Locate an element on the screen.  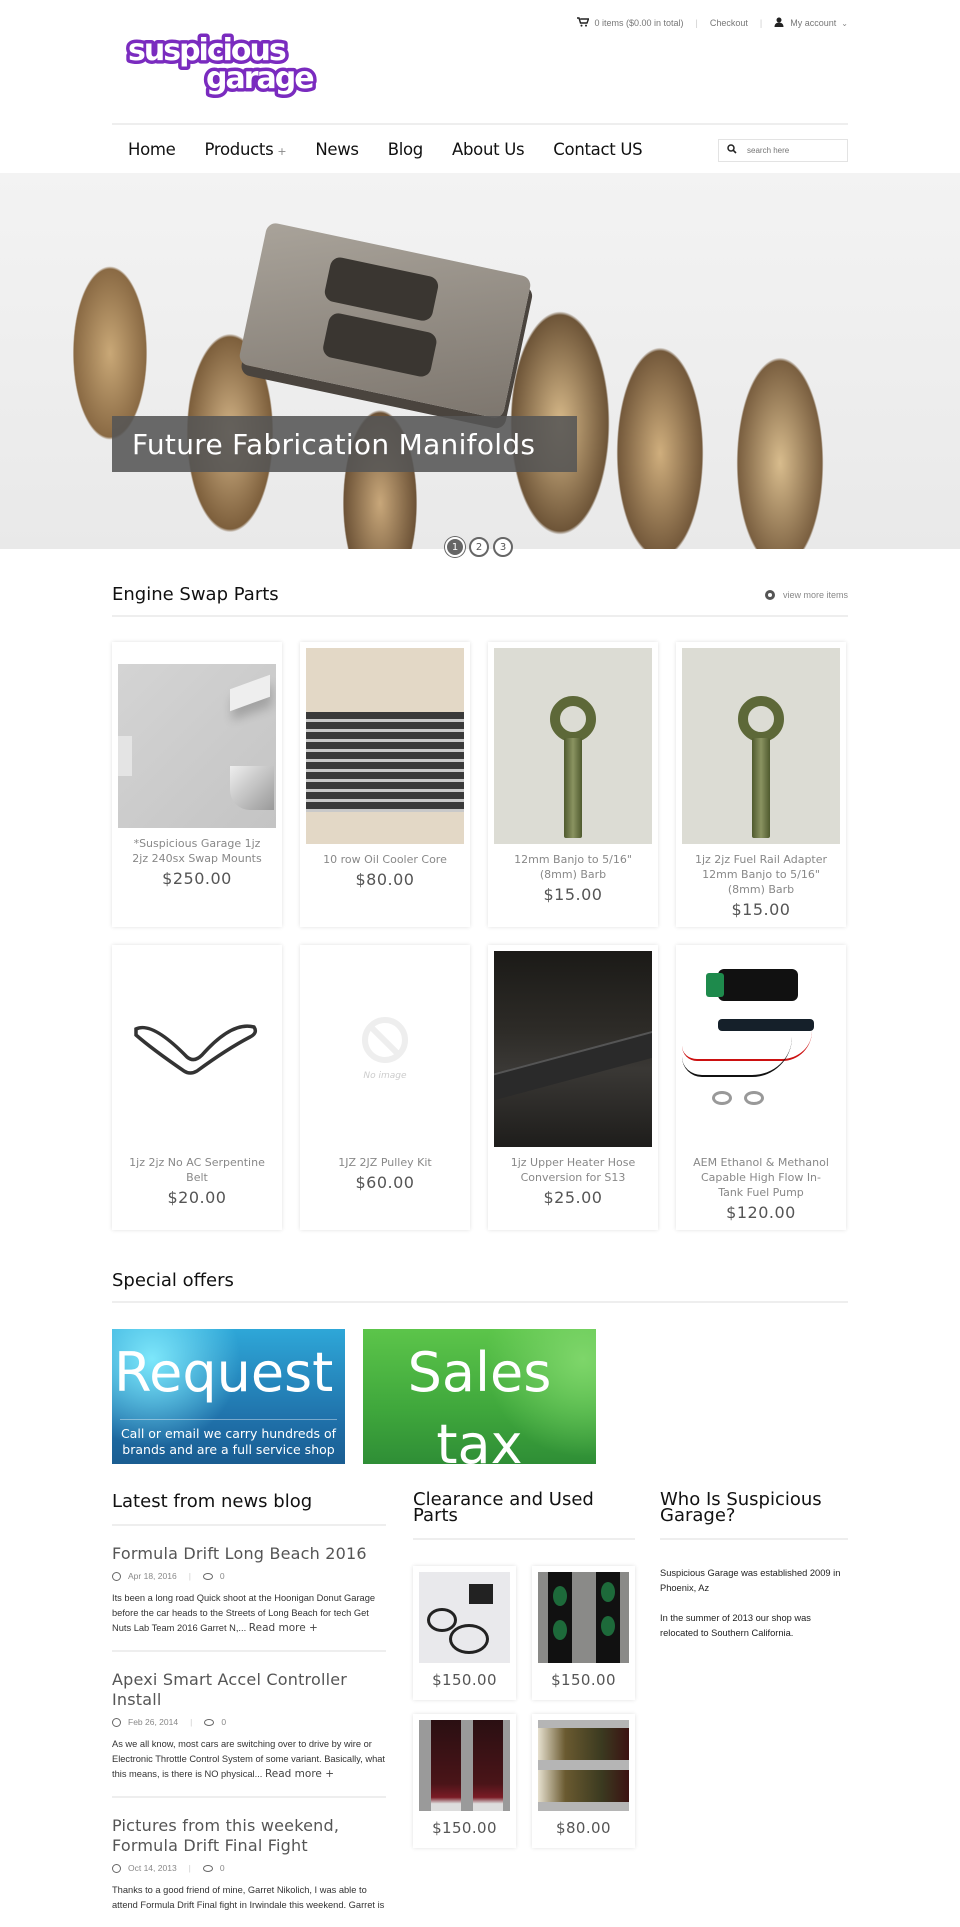
cart-summary-link: 0 items ($0.00 in total) is located at coordinates (639, 23).